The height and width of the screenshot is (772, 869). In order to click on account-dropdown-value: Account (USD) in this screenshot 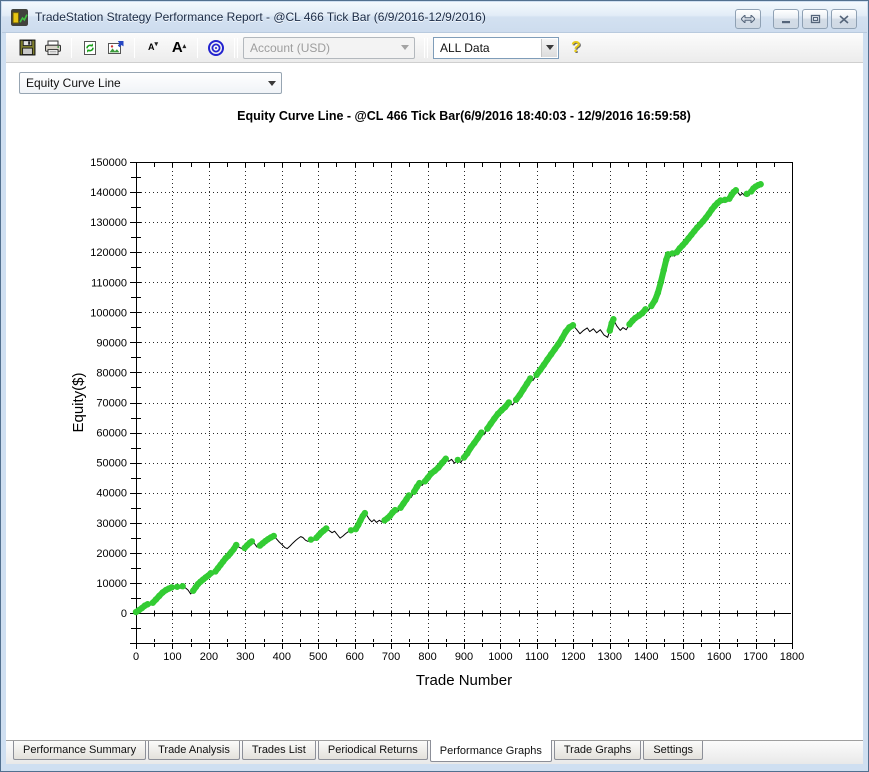, I will do `click(290, 47)`.